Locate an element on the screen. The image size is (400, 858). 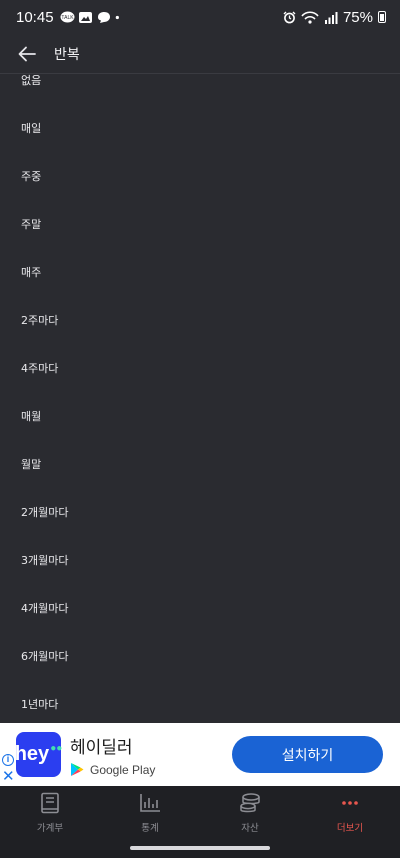
tab-more-label: 더보기 is located at coordinates (350, 828).